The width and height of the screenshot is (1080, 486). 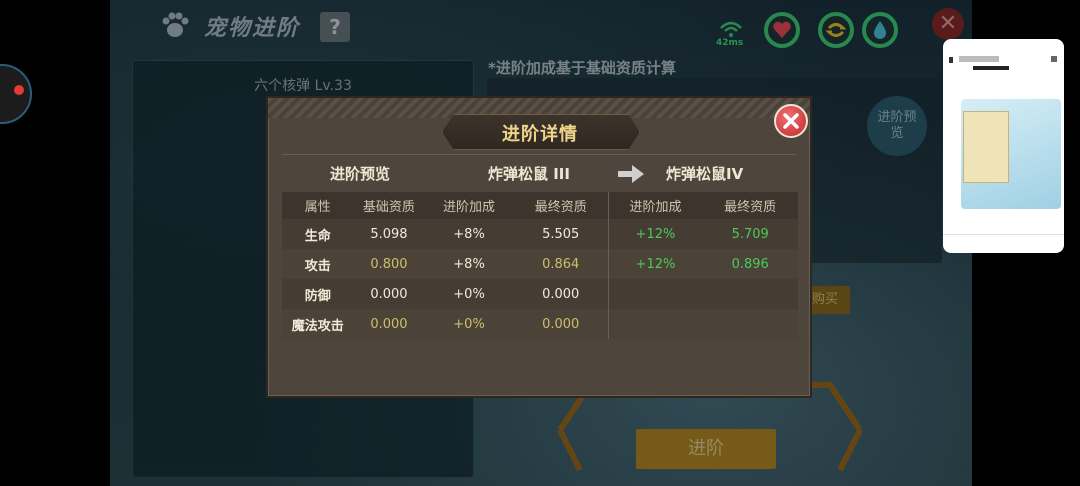 What do you see at coordinates (631, 174) in the screenshot?
I see `arrow-right-icon` at bounding box center [631, 174].